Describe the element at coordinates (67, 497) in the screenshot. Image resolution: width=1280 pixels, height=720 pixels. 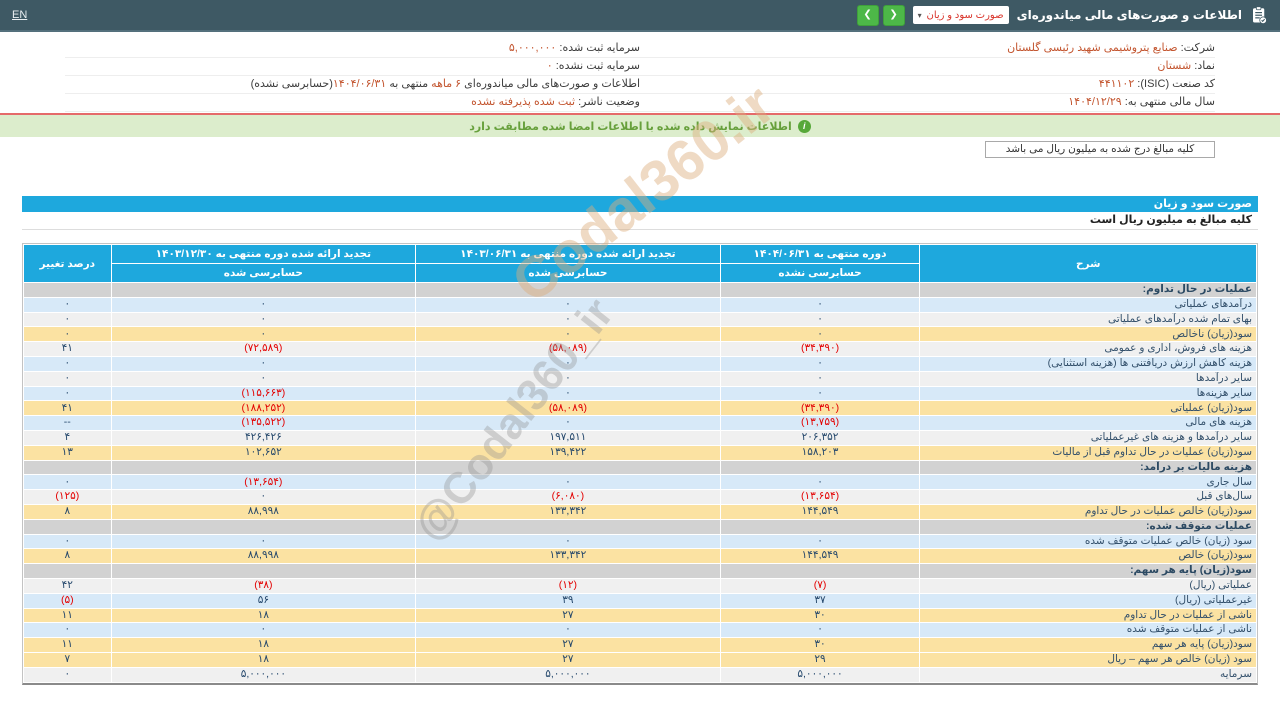
I see `value-cell: (۱۲۵)` at that location.